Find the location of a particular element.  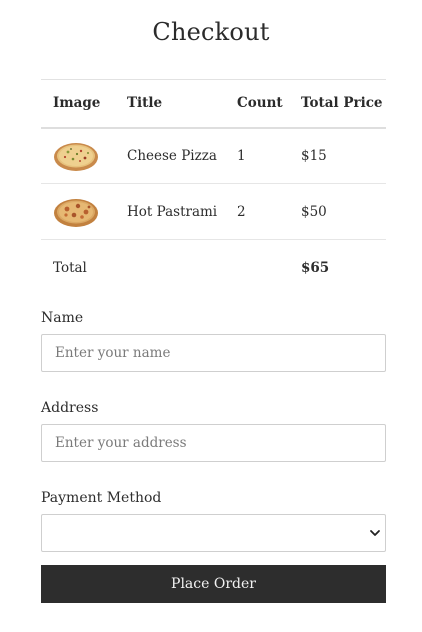

column-header-image: Image is located at coordinates (77, 103).